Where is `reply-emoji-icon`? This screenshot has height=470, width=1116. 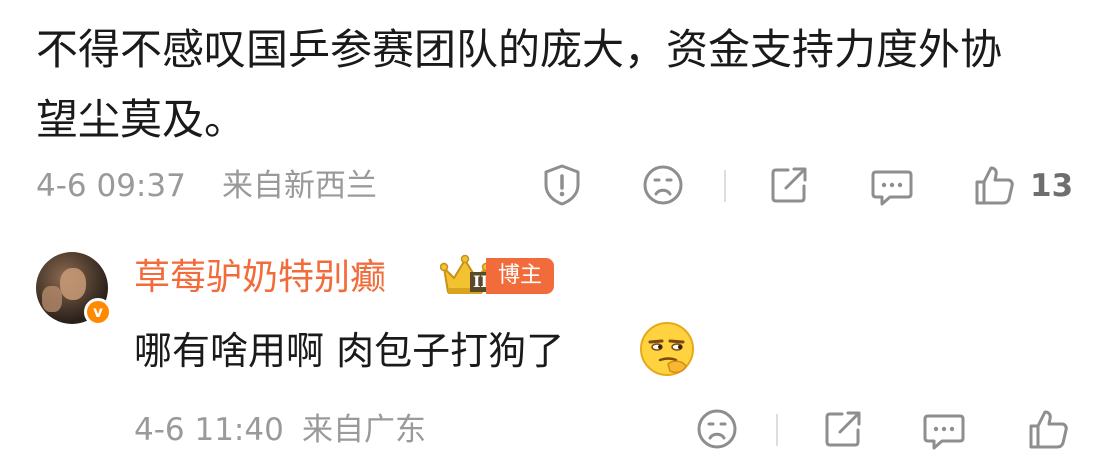 reply-emoji-icon is located at coordinates (717, 429).